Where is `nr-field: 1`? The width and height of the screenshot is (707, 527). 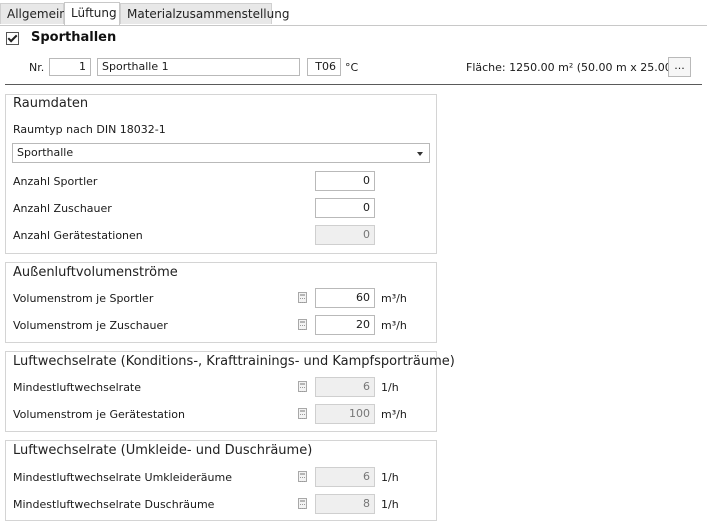
nr-field: 1 is located at coordinates (70, 67).